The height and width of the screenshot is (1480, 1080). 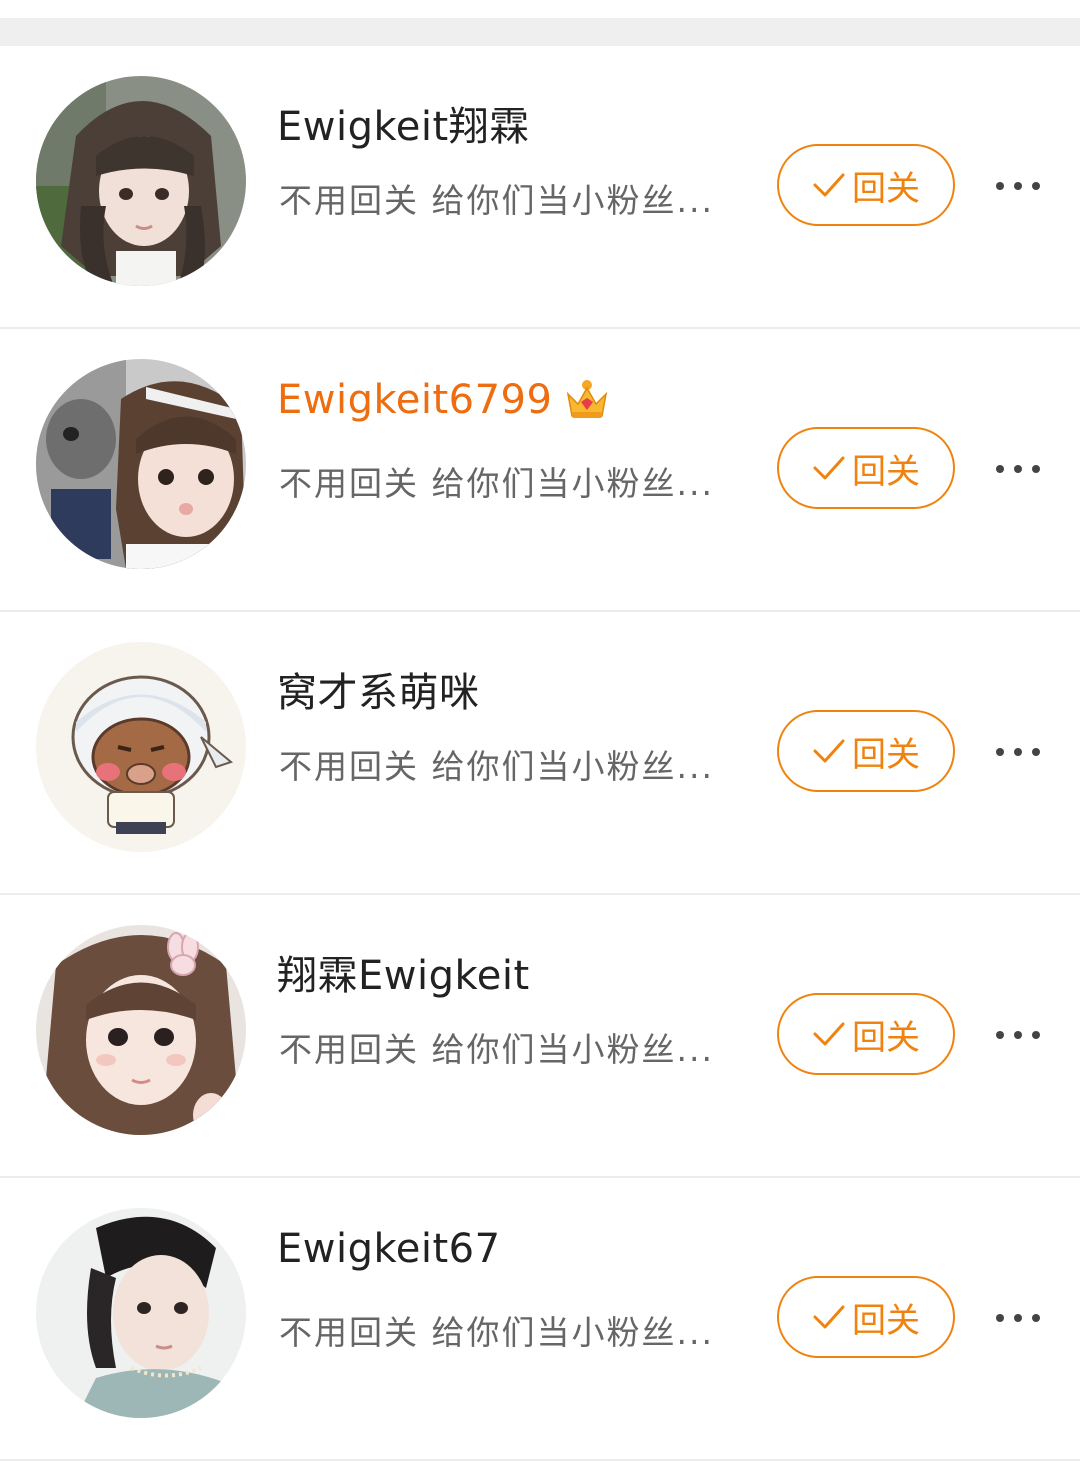 What do you see at coordinates (587, 399) in the screenshot?
I see `crown-icon` at bounding box center [587, 399].